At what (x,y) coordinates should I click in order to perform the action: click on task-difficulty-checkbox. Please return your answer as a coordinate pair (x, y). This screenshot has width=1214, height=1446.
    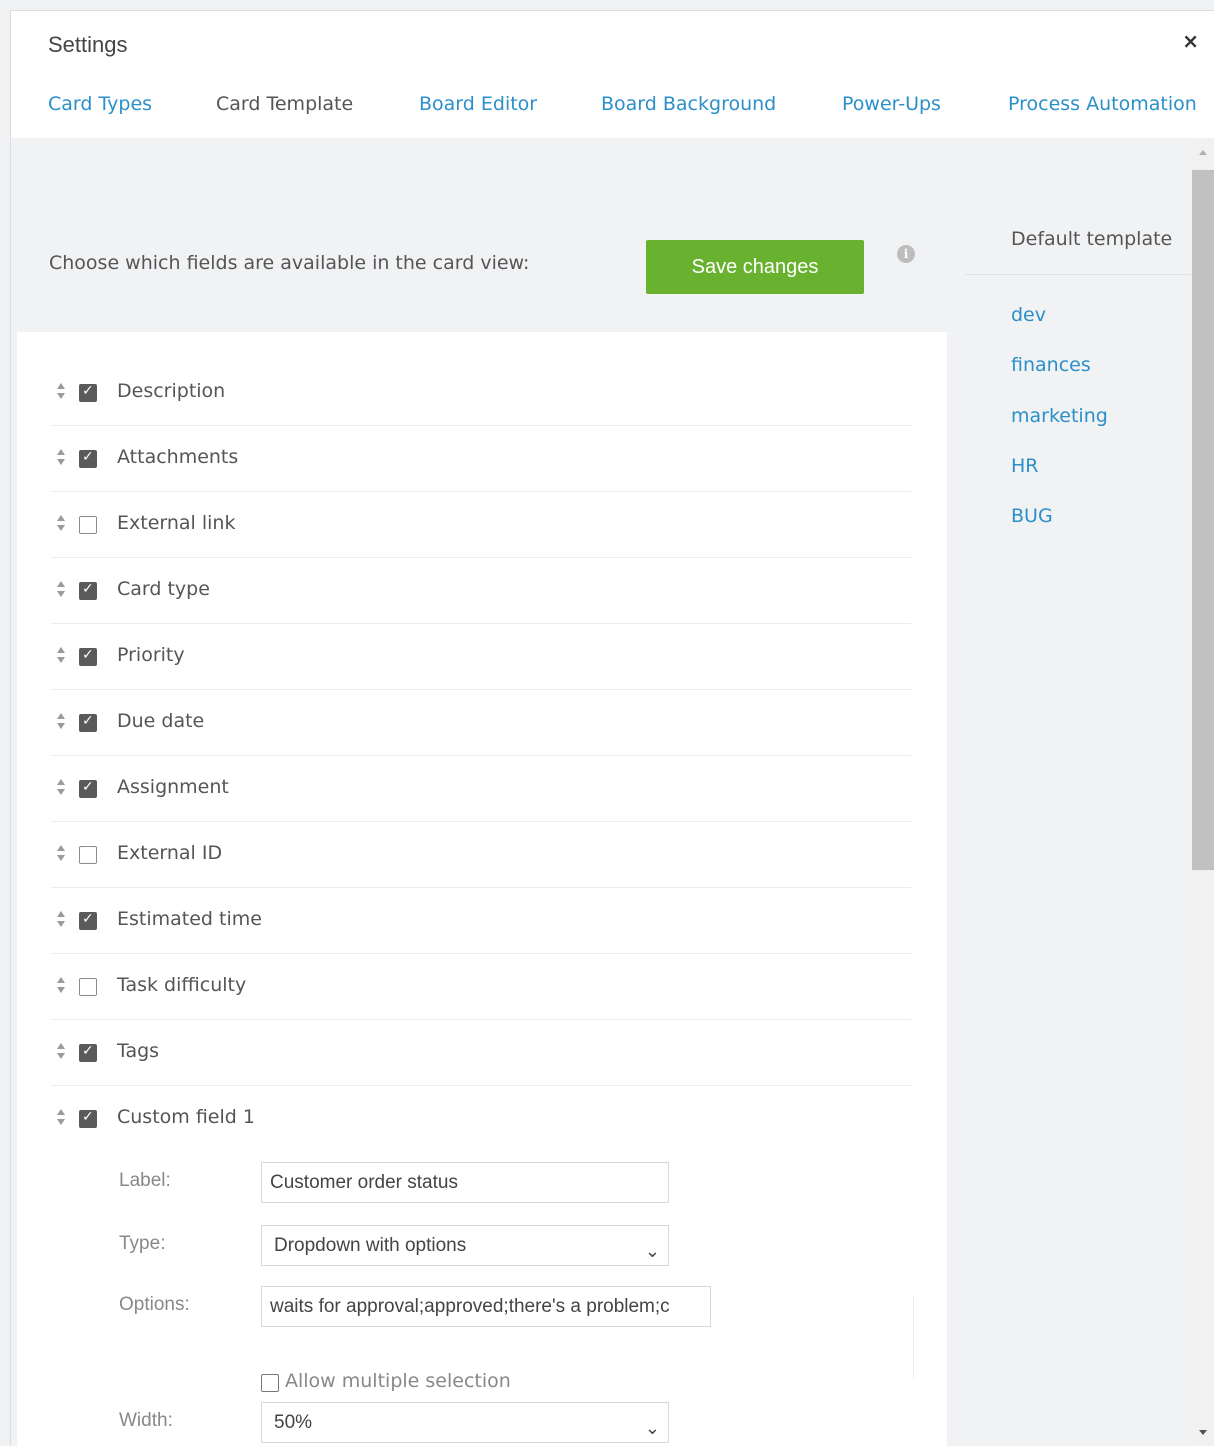
    Looking at the image, I should click on (88, 987).